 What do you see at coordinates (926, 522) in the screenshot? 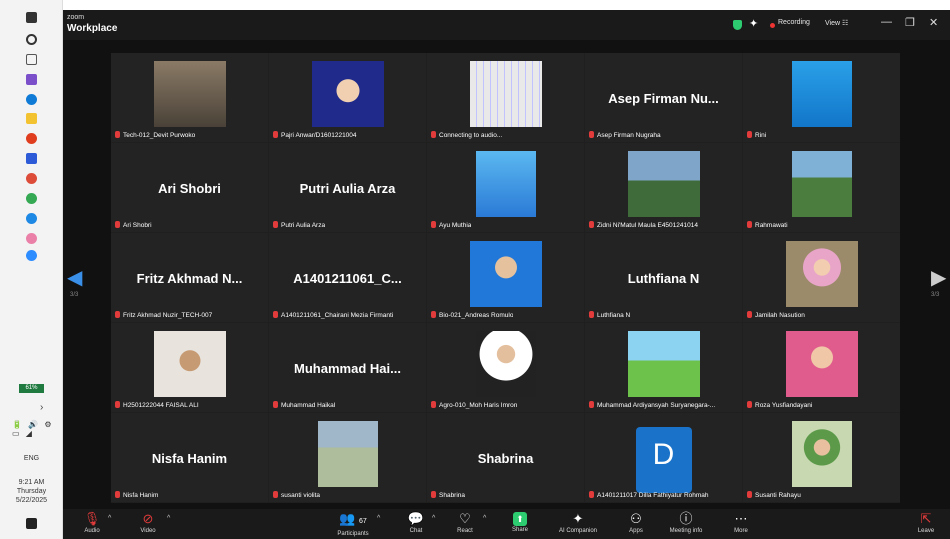
I see `leave-button: ⇱ Leave` at bounding box center [926, 522].